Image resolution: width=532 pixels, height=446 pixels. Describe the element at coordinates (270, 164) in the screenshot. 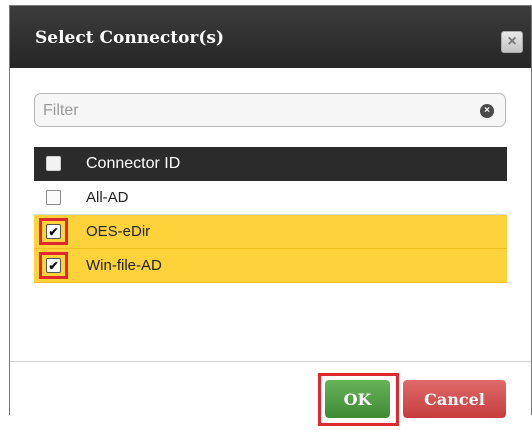

I see `table-header: Connector ID` at that location.